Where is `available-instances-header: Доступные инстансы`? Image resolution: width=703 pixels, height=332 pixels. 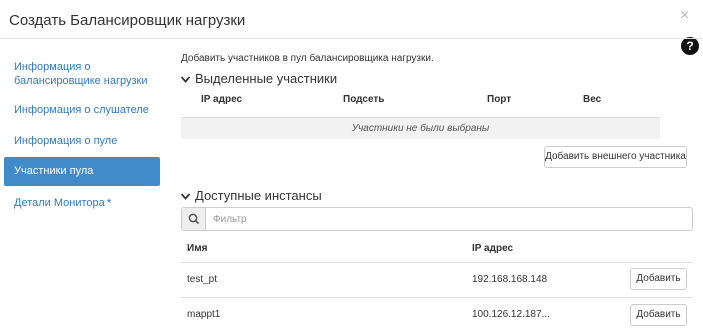
available-instances-header: Доступные инстансы is located at coordinates (251, 195).